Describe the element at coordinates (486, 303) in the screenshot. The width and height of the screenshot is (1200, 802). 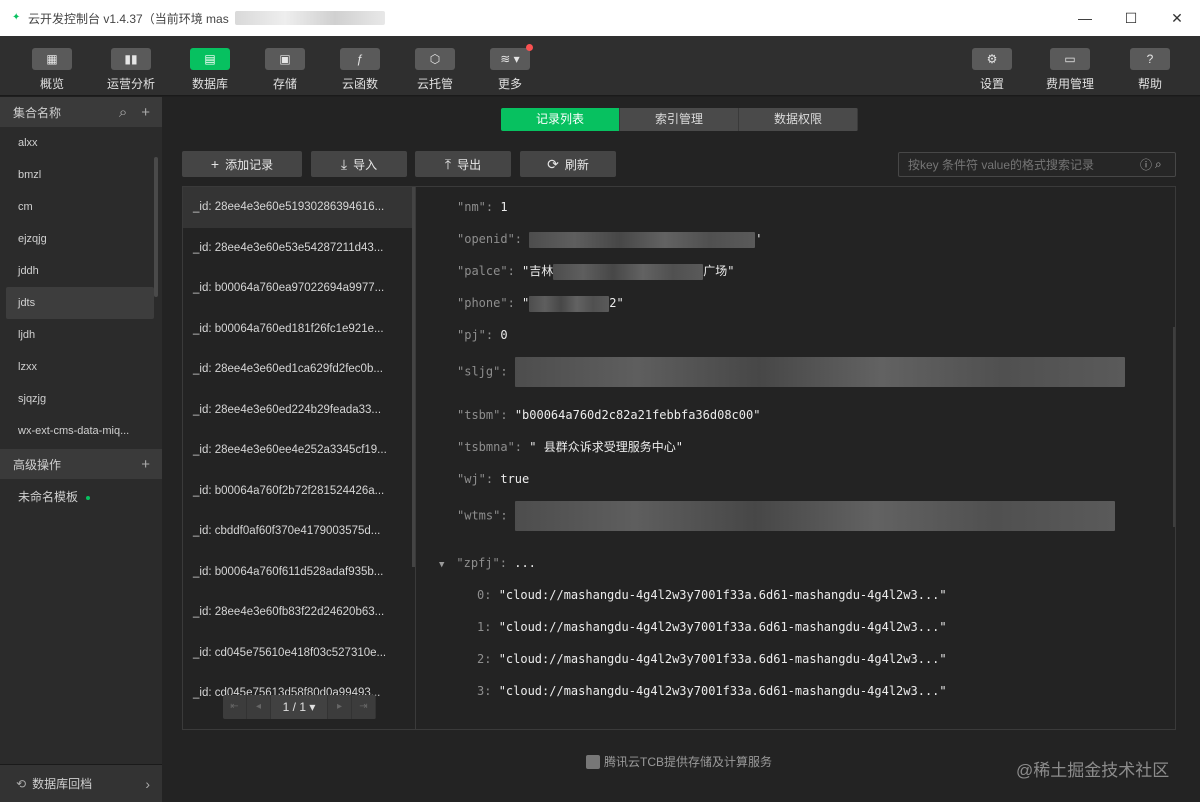
I see `field-key: "phone":` at that location.